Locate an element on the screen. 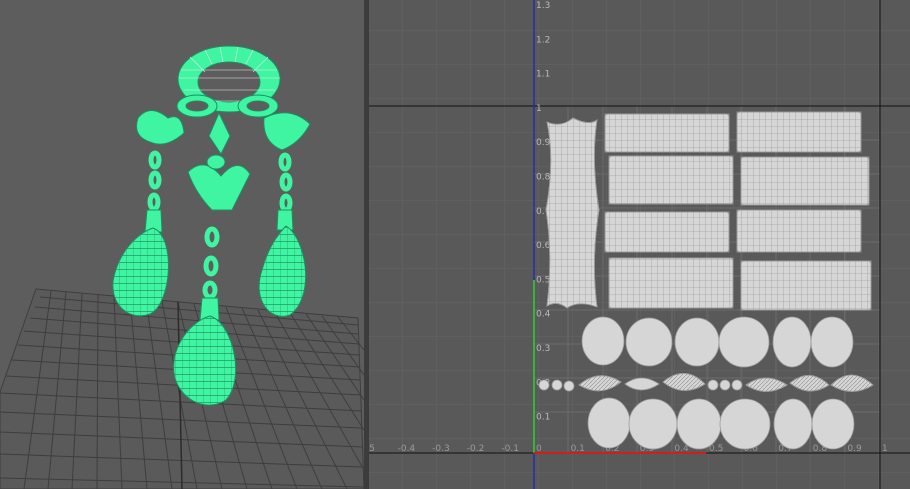  u-tick-label: -0.4 is located at coordinates (407, 449).